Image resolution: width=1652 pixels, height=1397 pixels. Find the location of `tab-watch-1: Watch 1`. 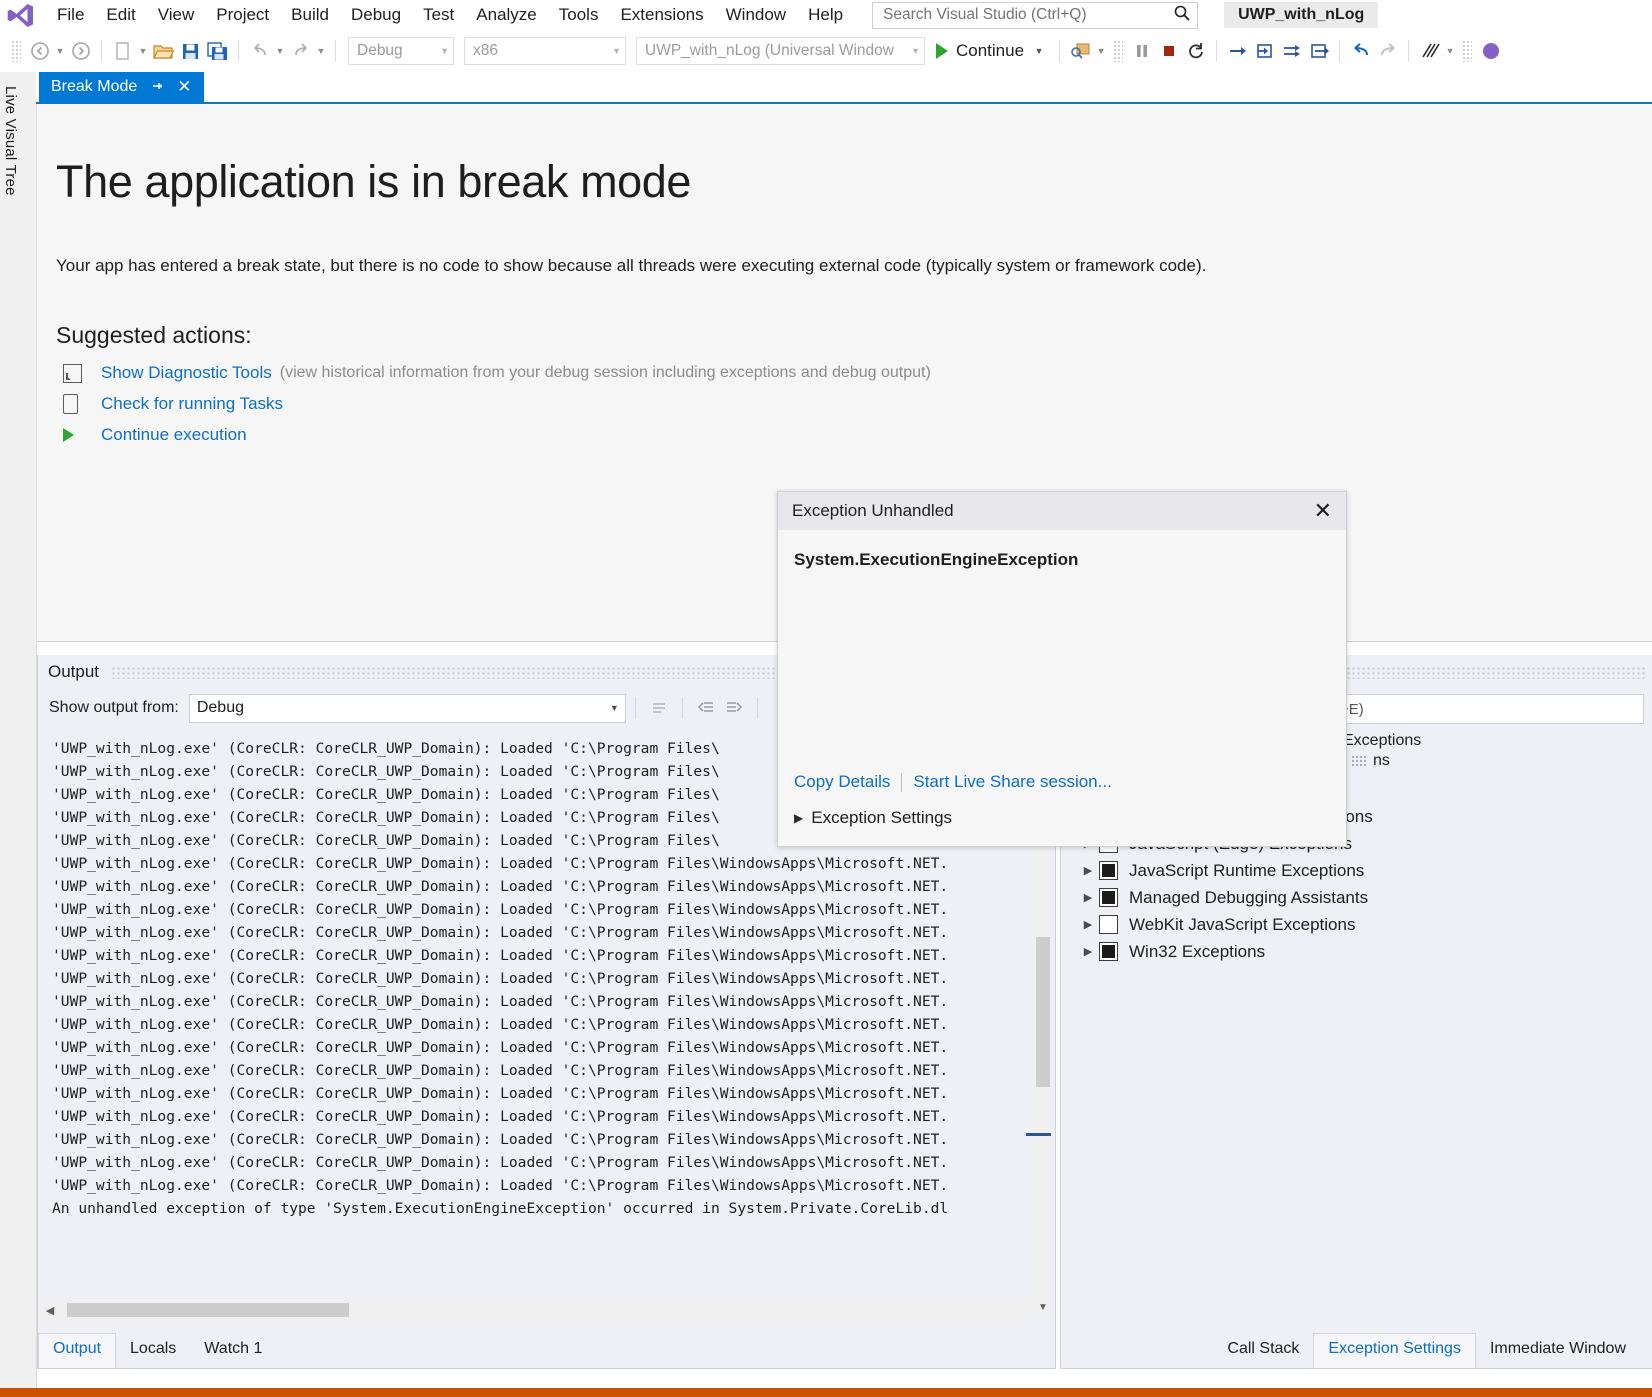

tab-watch-1: Watch 1 is located at coordinates (233, 1351).